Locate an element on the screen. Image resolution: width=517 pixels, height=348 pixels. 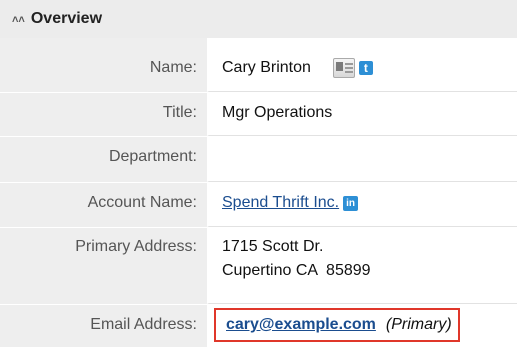
name-value-cell: Cary Brinton t is located at coordinates (362, 65).